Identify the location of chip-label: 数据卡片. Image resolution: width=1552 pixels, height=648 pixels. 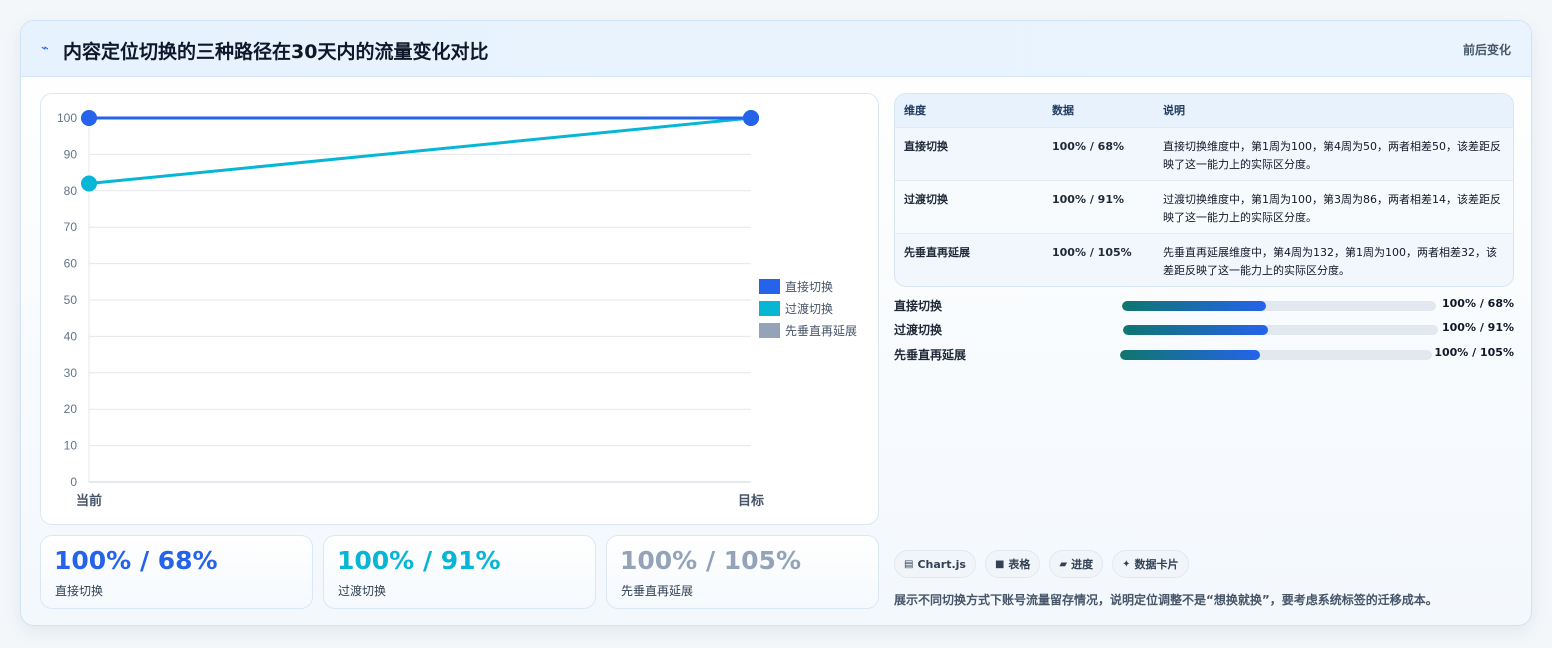
(1156, 564).